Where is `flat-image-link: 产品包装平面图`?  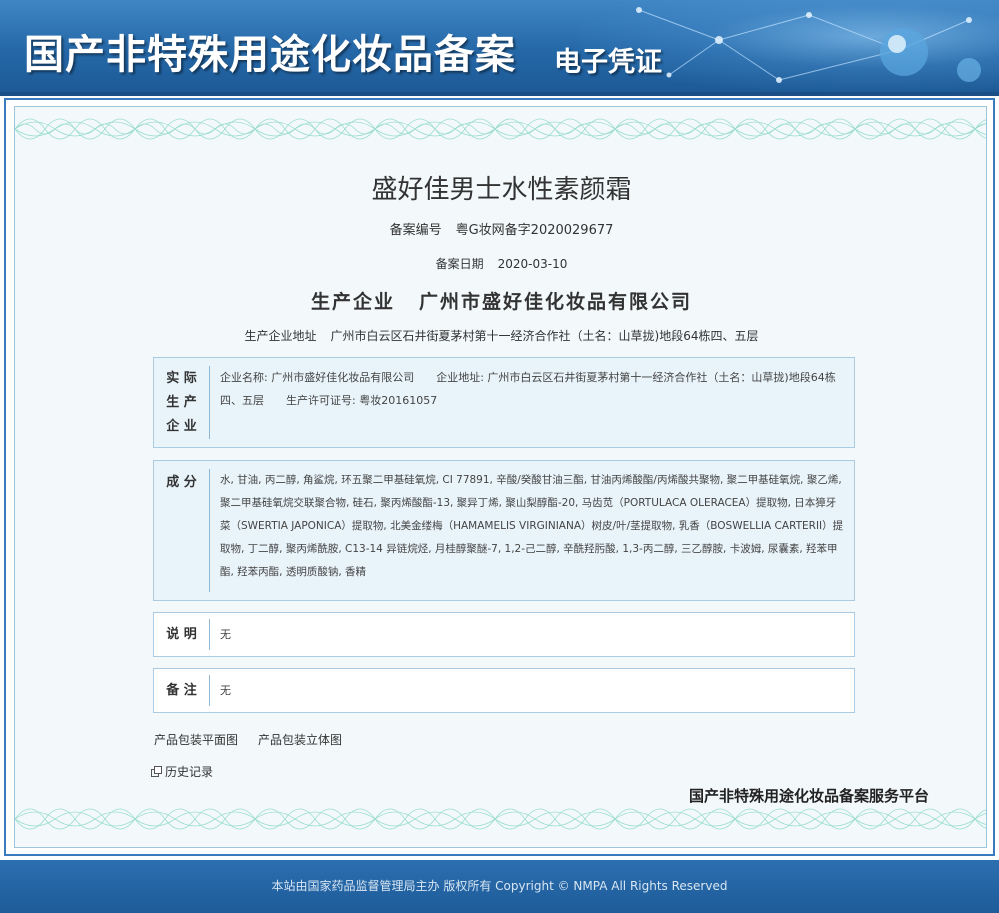 flat-image-link: 产品包装平面图 is located at coordinates (196, 740).